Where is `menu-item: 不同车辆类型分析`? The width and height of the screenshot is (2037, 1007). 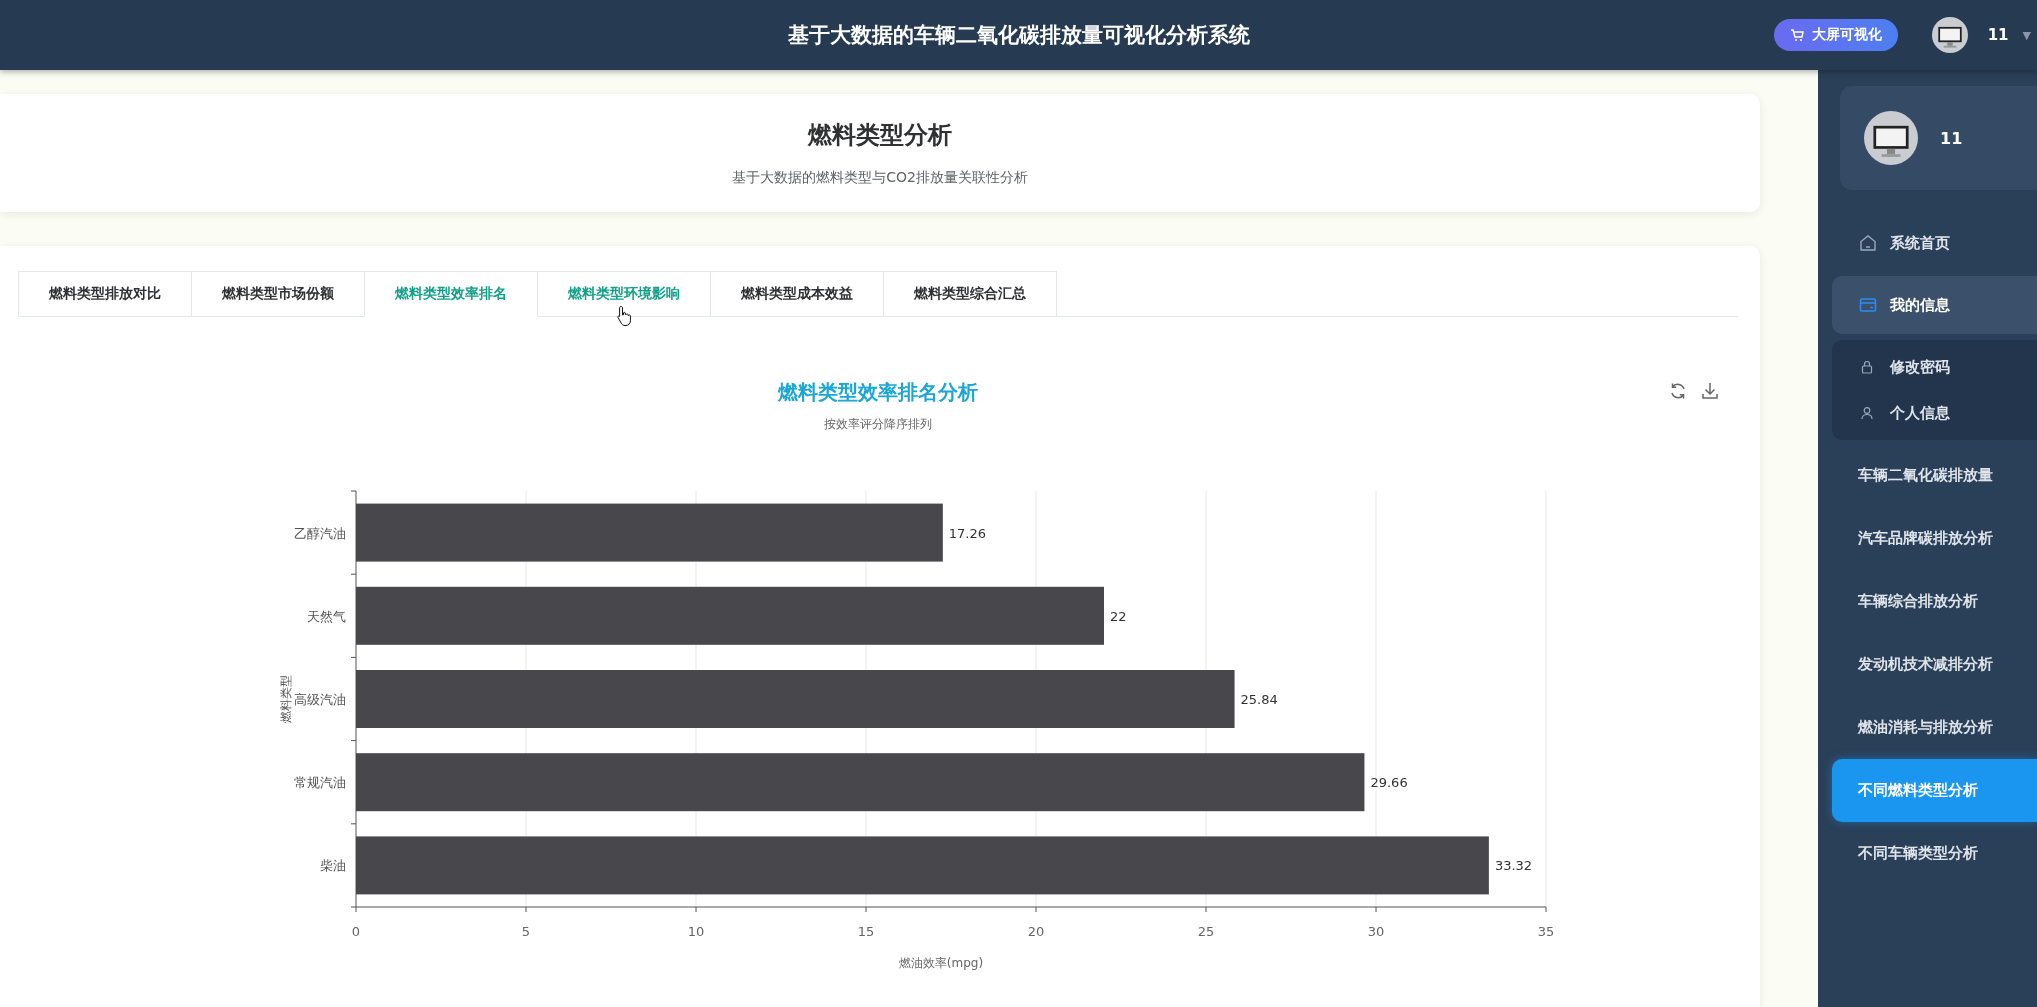 menu-item: 不同车辆类型分析 is located at coordinates (1934, 853).